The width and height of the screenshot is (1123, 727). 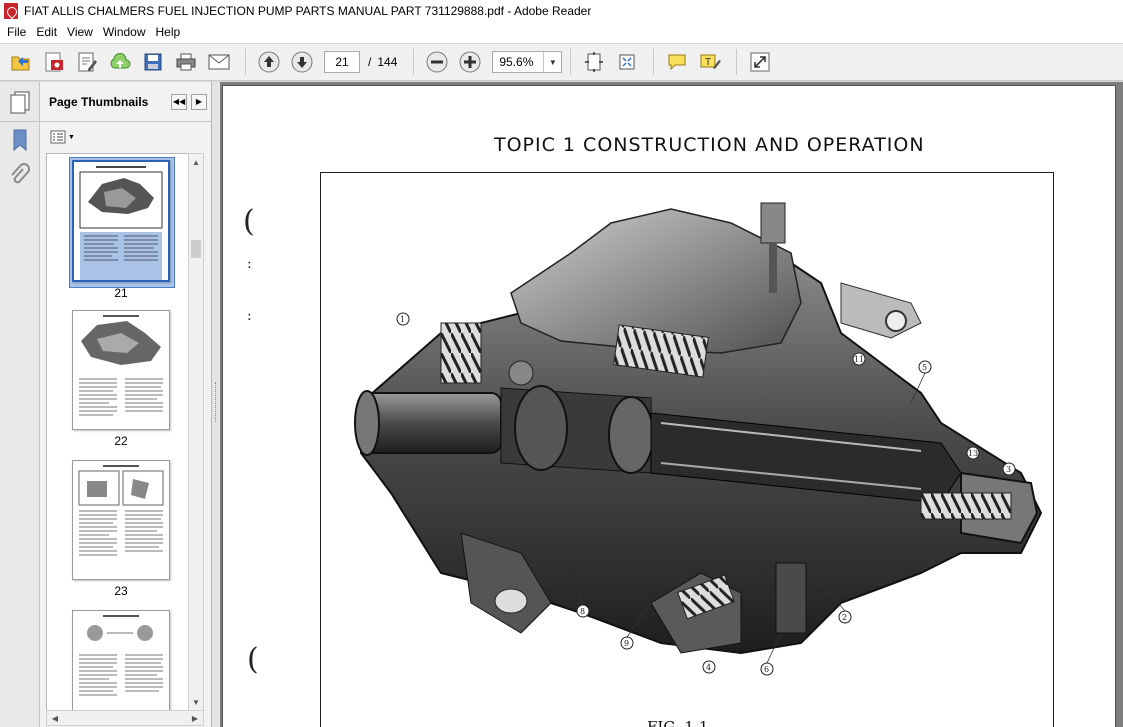 I want to click on collapse-panel-button: ◀◀, so click(x=179, y=101).